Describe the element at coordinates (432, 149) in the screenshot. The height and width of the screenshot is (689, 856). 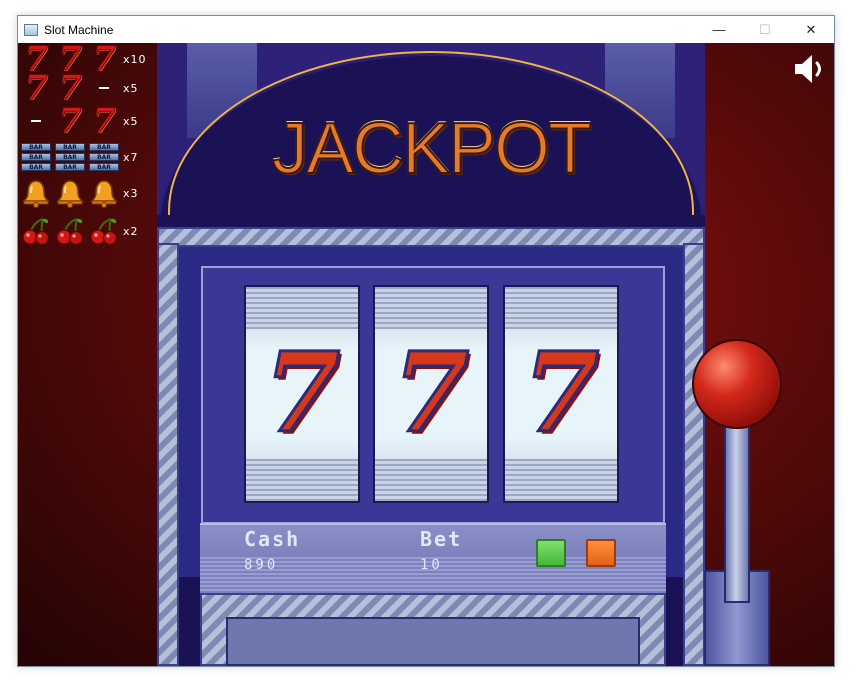
I see `jackpot-title: JACKPOT` at that location.